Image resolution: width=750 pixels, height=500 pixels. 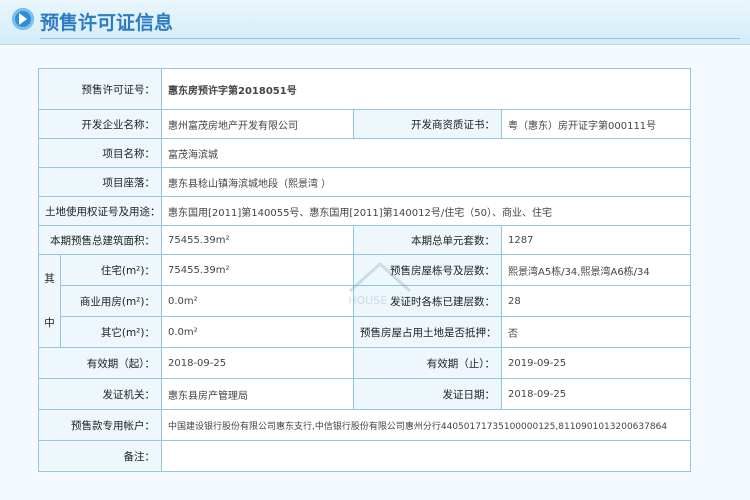 I want to click on row-total-area: 本期预售总建筑面积： 75455.39m² 本期总单元套数： 1287, so click(x=365, y=240).